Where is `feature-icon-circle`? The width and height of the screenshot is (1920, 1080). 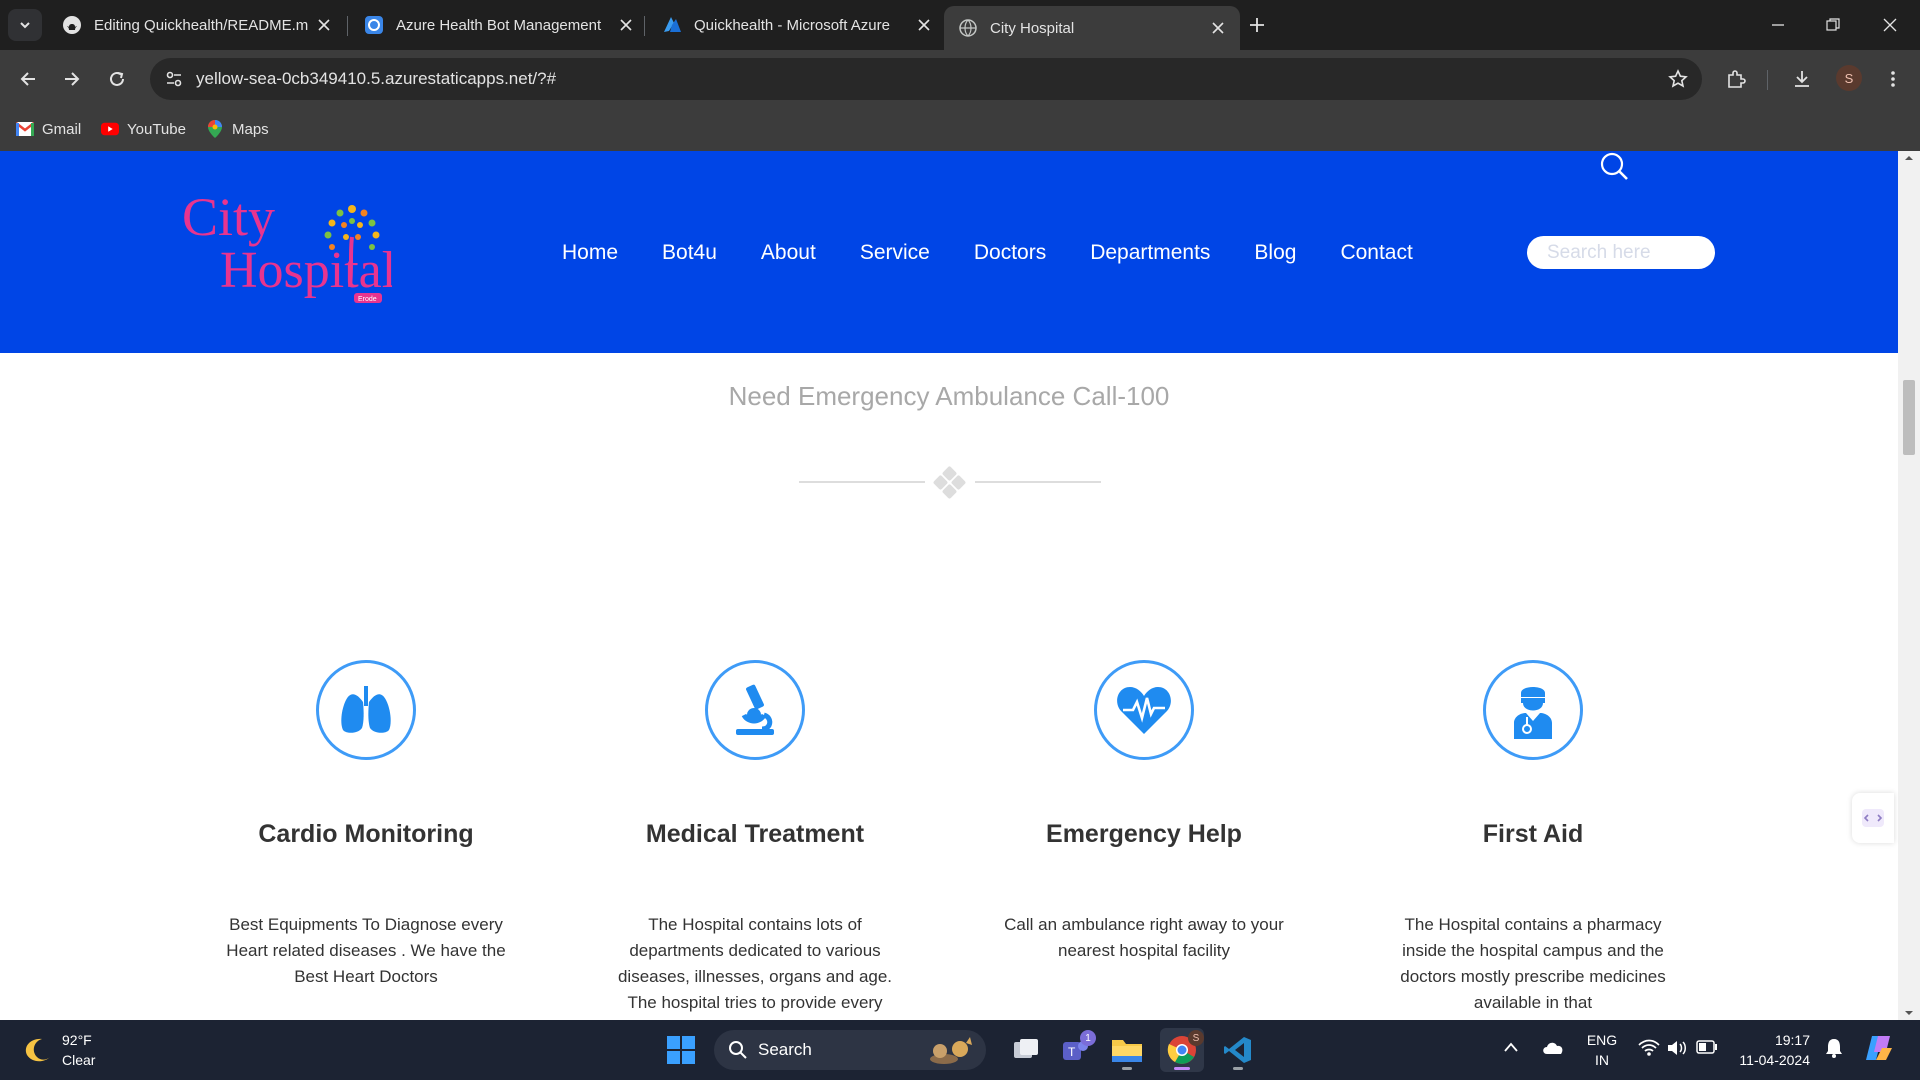
feature-icon-circle is located at coordinates (1144, 710).